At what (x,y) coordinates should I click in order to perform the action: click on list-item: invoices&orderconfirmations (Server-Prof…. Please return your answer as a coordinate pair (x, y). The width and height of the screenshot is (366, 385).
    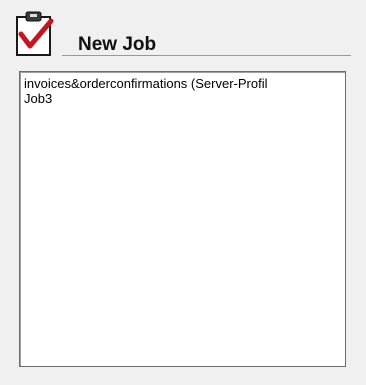
    Looking at the image, I should click on (184, 83).